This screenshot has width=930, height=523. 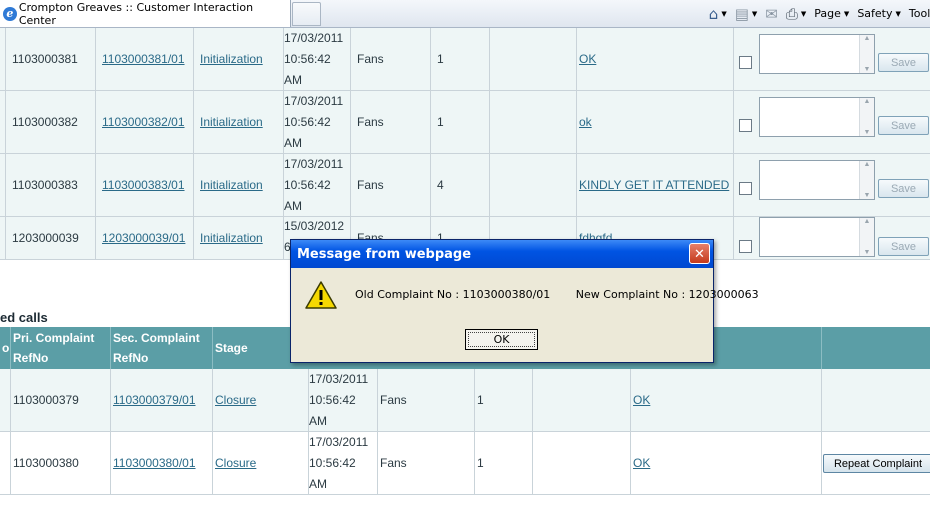 What do you see at coordinates (46, 400) in the screenshot?
I see `pri-refno: 1103000379` at bounding box center [46, 400].